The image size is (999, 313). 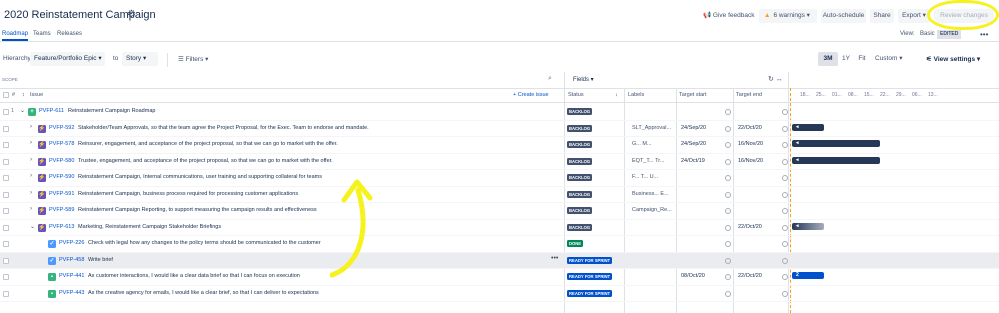 I want to click on target-start-cell: 08/Oct/20, so click(x=693, y=276).